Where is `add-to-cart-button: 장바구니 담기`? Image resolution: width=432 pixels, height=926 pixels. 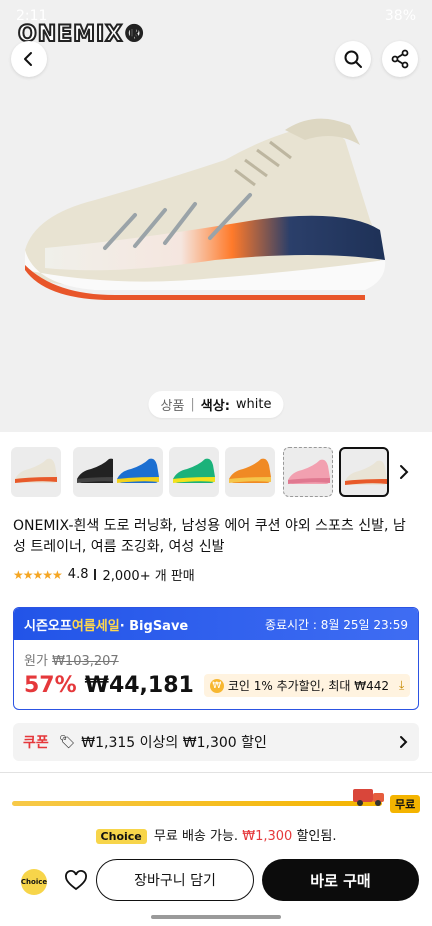
add-to-cart-button: 장바구니 담기 is located at coordinates (175, 880).